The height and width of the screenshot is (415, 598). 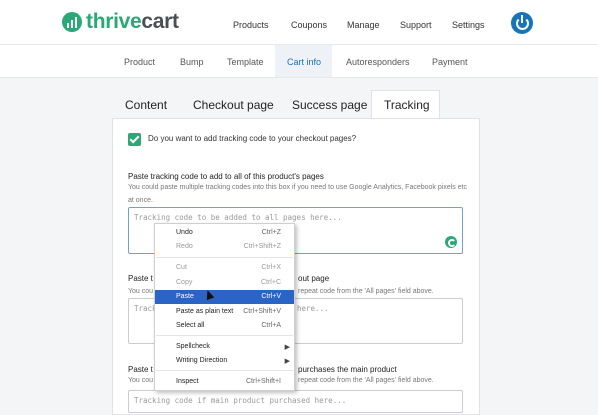 I want to click on menu-cut: Cut Ctrl+X, so click(x=224, y=268).